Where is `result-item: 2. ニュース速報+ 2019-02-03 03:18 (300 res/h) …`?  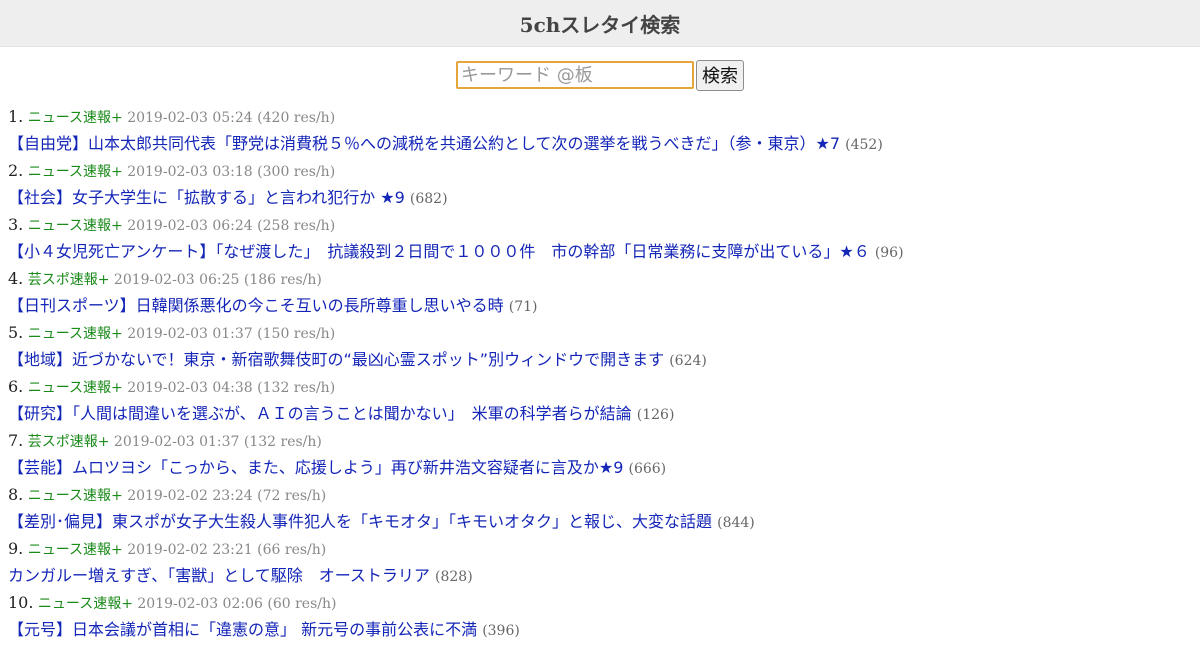
result-item: 2. ニュース速報+ 2019-02-03 03:18 (300 res/h) … is located at coordinates (604, 184).